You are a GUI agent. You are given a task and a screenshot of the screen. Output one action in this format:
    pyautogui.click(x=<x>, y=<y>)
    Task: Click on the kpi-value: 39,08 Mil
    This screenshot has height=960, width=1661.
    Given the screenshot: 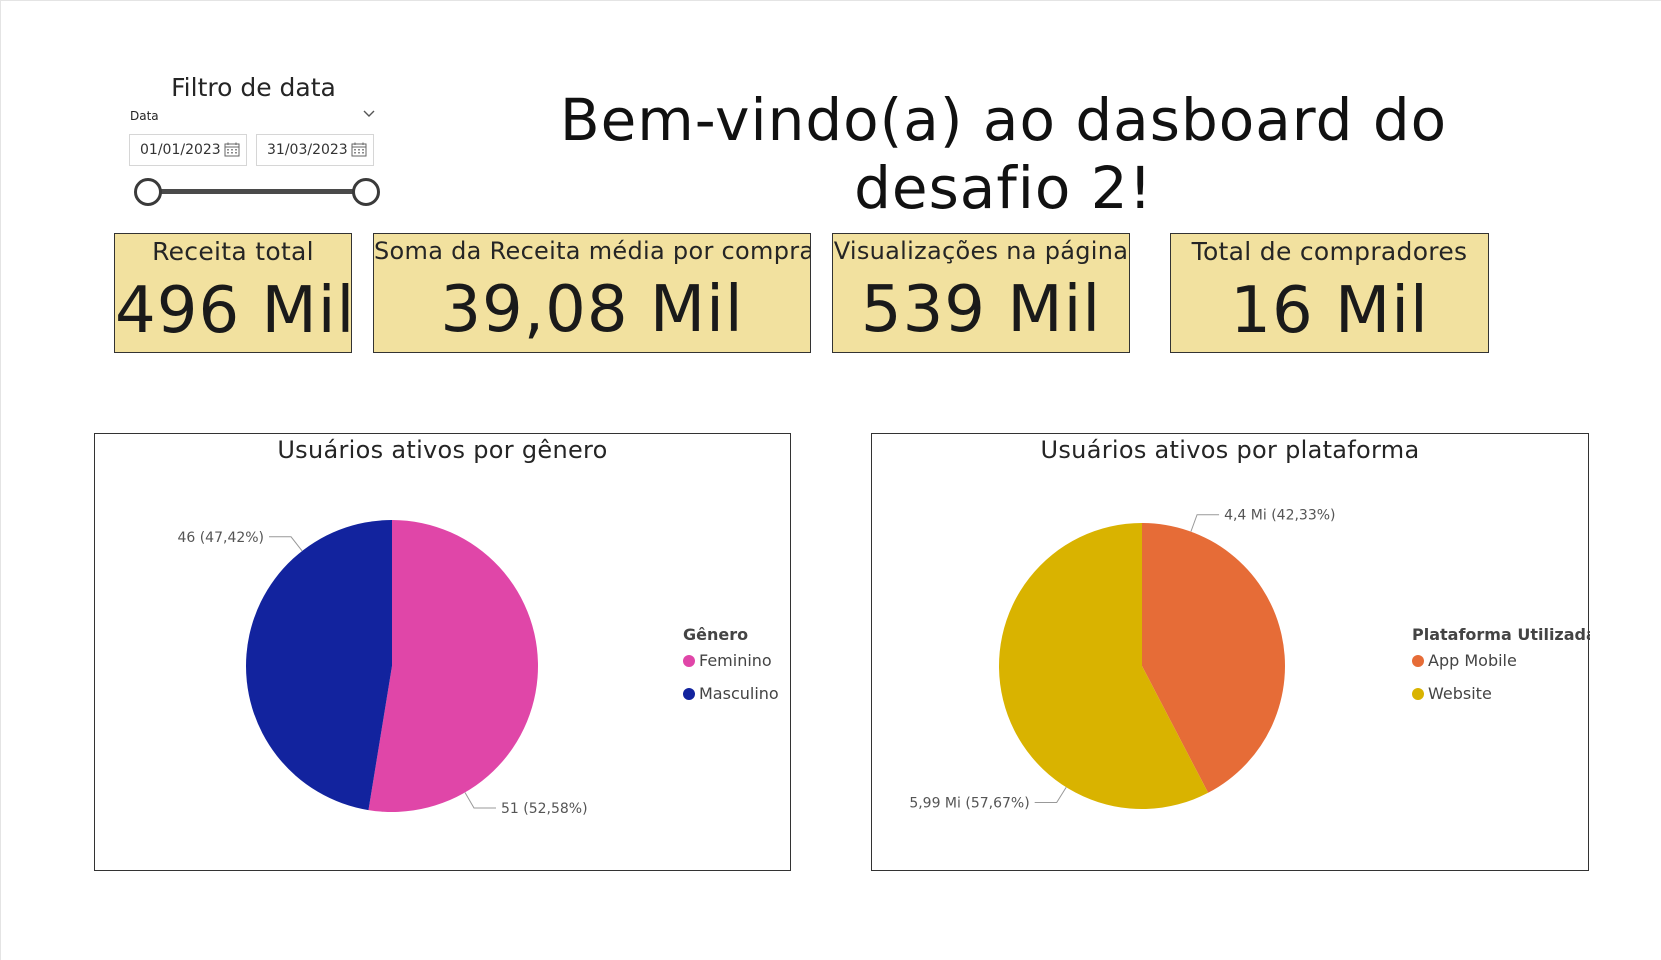 What is the action you would take?
    pyautogui.click(x=592, y=310)
    